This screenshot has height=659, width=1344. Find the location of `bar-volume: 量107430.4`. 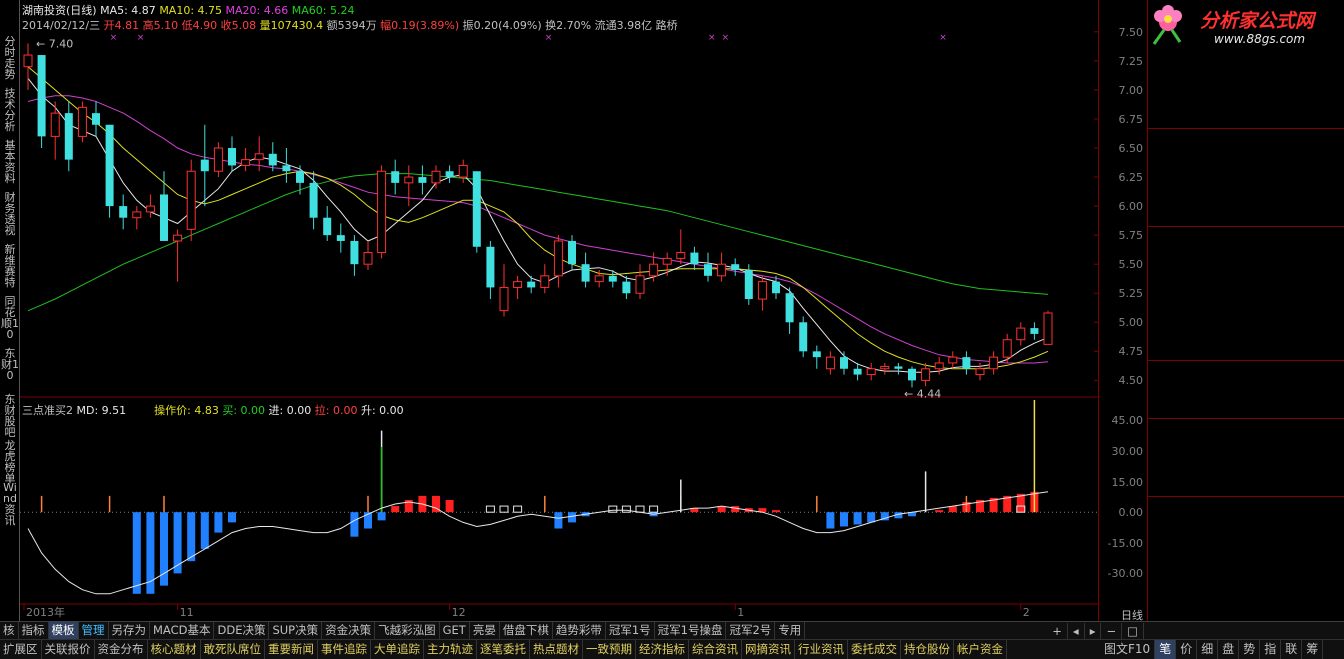

bar-volume: 量107430.4 is located at coordinates (291, 25).